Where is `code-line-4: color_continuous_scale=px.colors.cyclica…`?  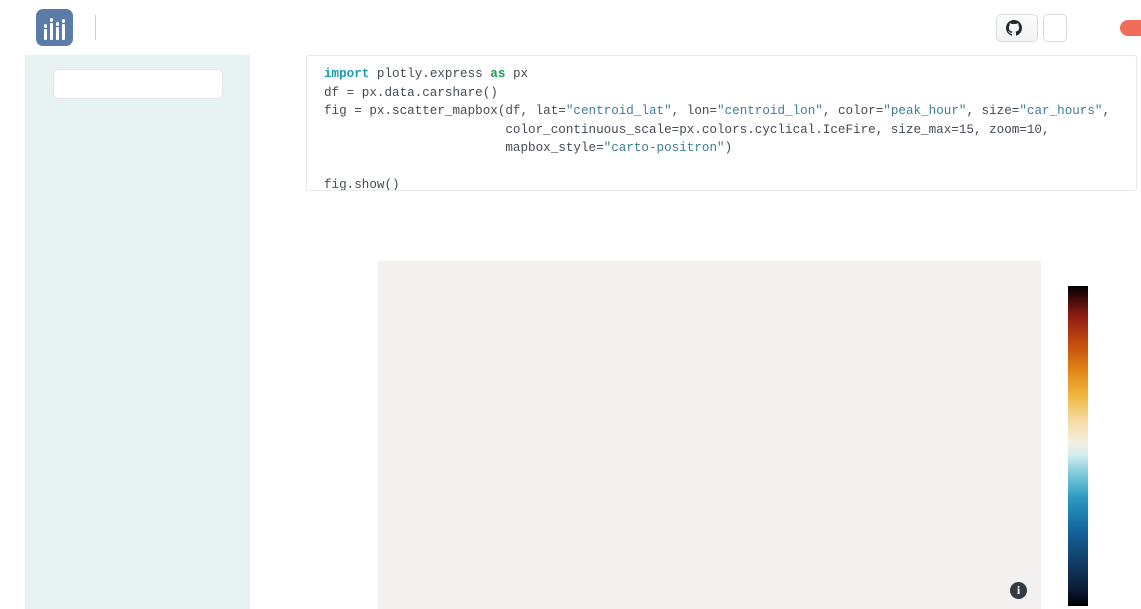 code-line-4: color_continuous_scale=px.colors.cyclica… is located at coordinates (687, 129).